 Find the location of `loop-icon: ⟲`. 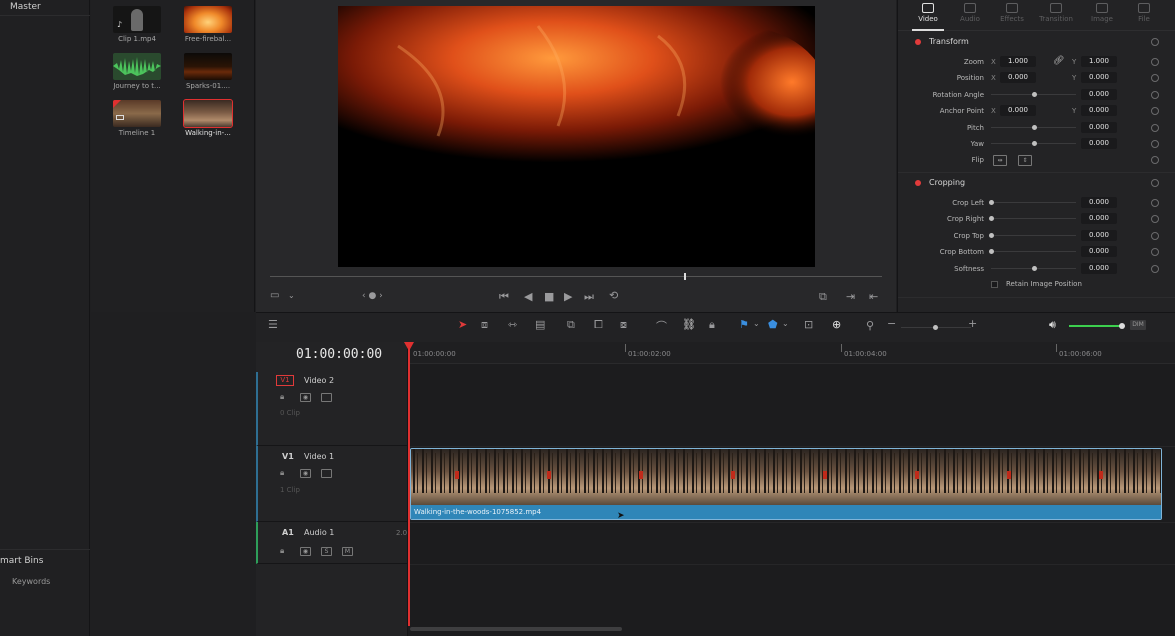

loop-icon: ⟲ is located at coordinates (613, 295).